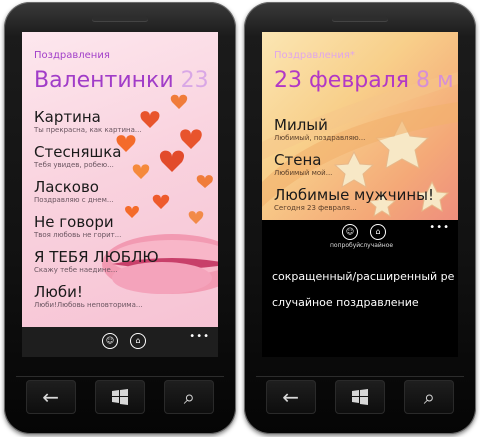 The width and height of the screenshot is (480, 437). I want to click on try-button-label: попробуй, so click(345, 245).